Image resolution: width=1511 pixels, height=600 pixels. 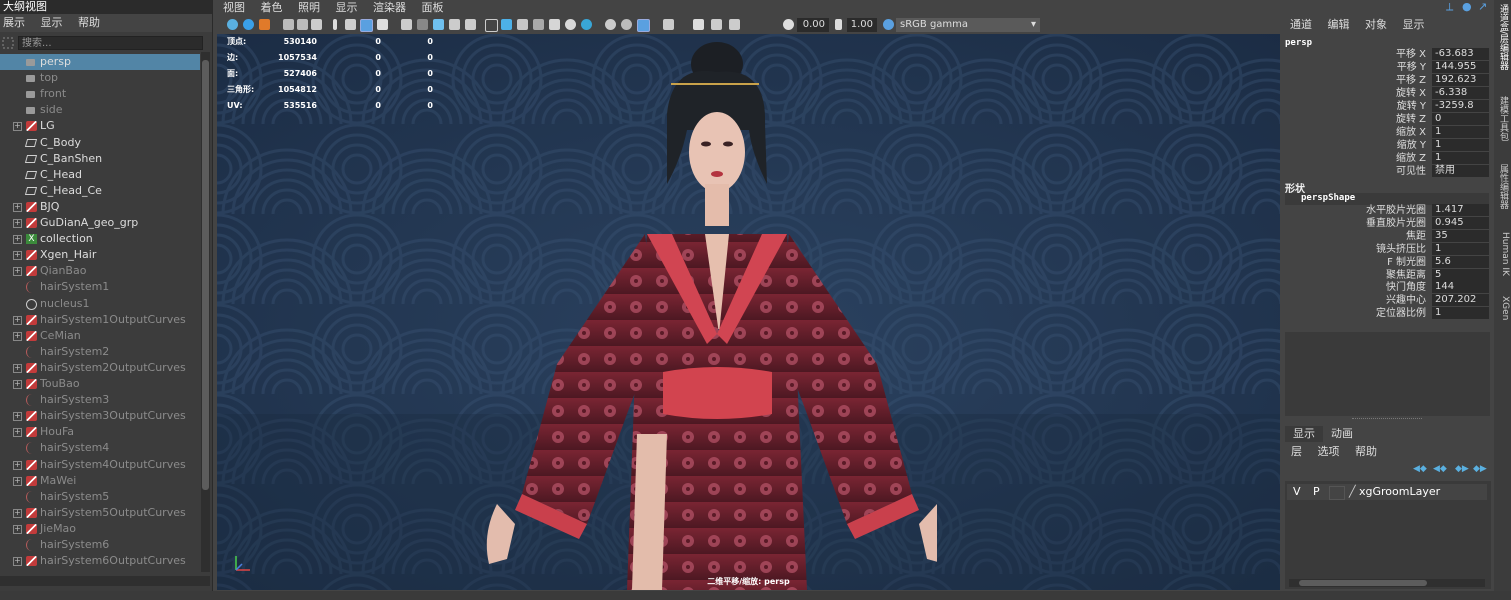 What do you see at coordinates (100, 481) in the screenshot?
I see `outliner-item: + MaWei` at bounding box center [100, 481].